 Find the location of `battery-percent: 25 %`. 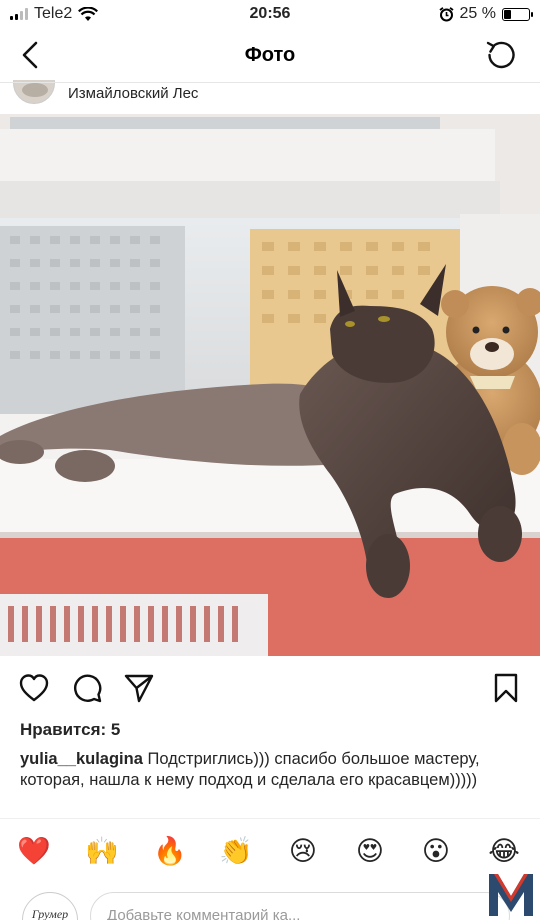

battery-percent: 25 % is located at coordinates (477, 13).